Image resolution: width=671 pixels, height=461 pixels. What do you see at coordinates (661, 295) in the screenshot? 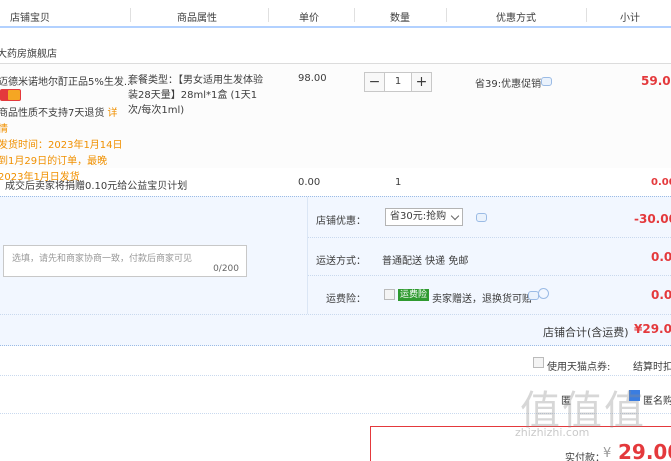
I see `insurance-amount: 0.00` at bounding box center [661, 295].